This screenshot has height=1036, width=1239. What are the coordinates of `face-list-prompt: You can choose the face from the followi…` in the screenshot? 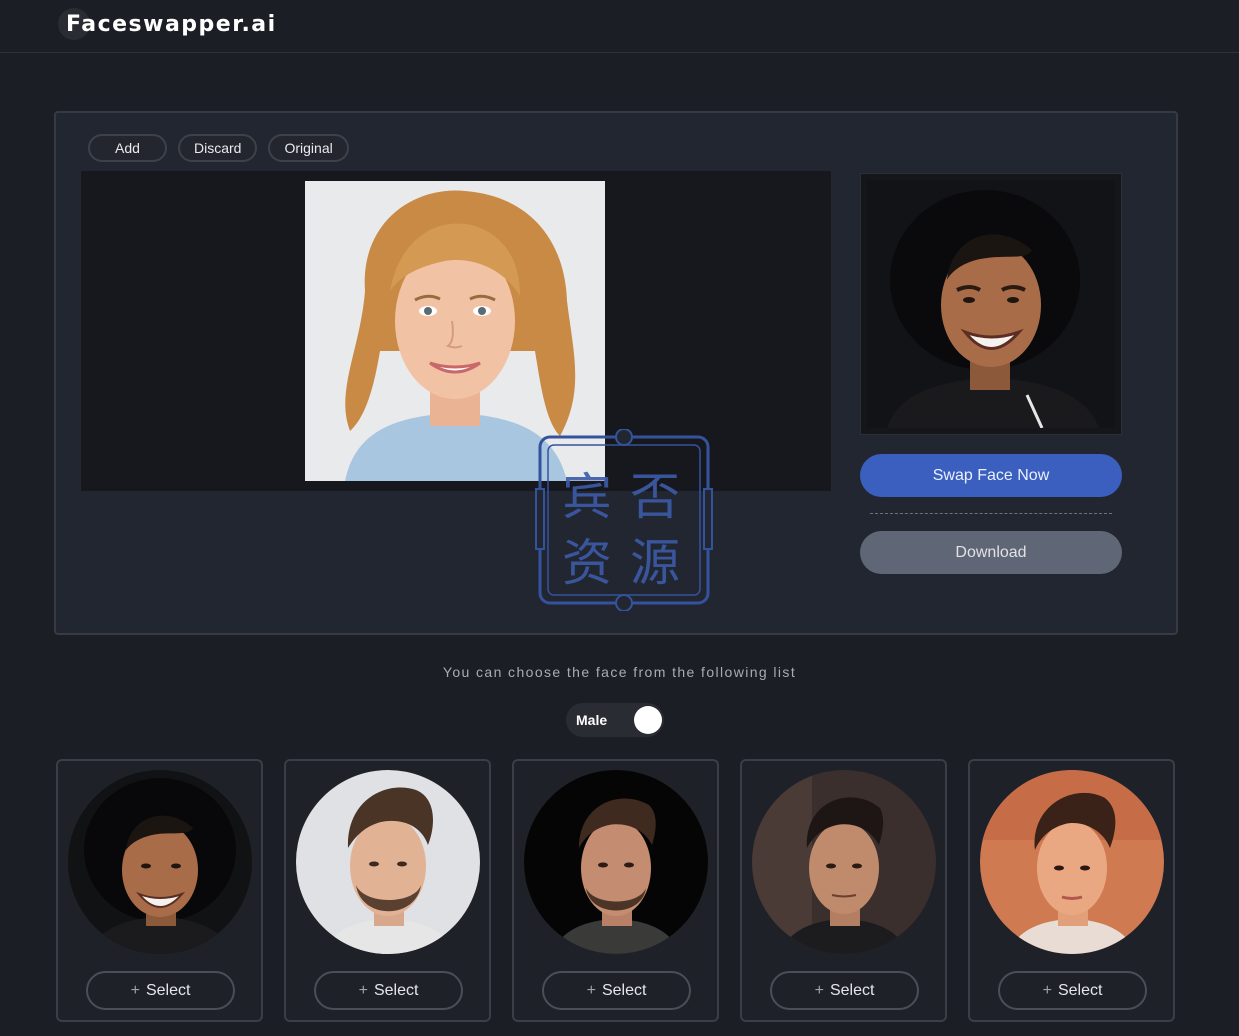 It's located at (619, 672).